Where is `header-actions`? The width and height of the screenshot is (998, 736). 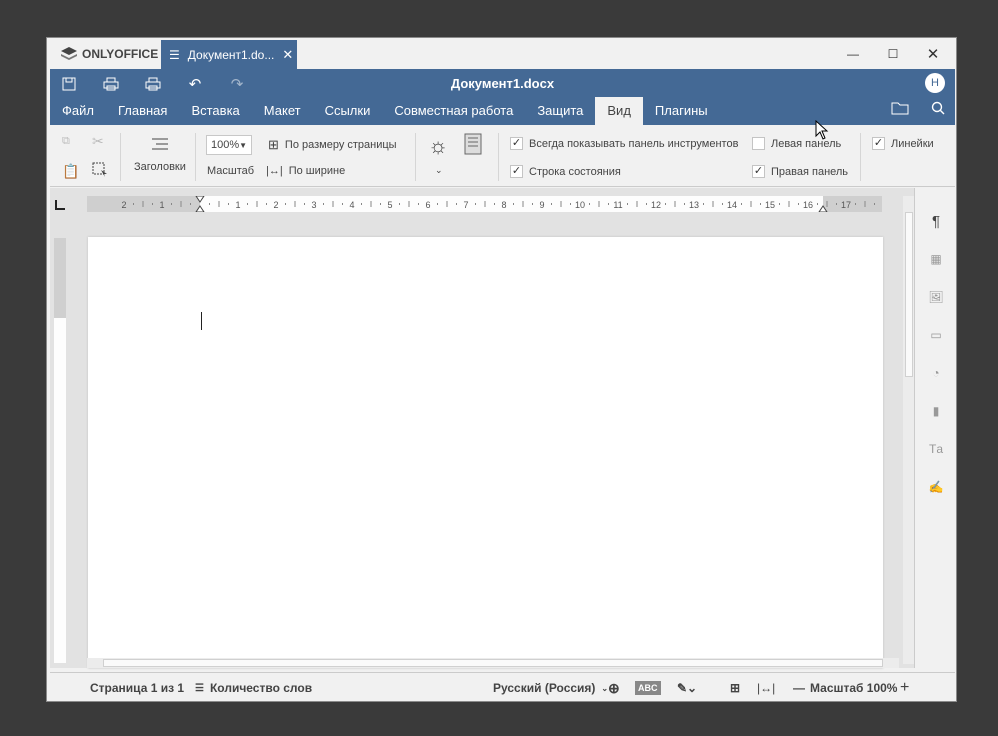
header-actions is located at coordinates (918, 109).